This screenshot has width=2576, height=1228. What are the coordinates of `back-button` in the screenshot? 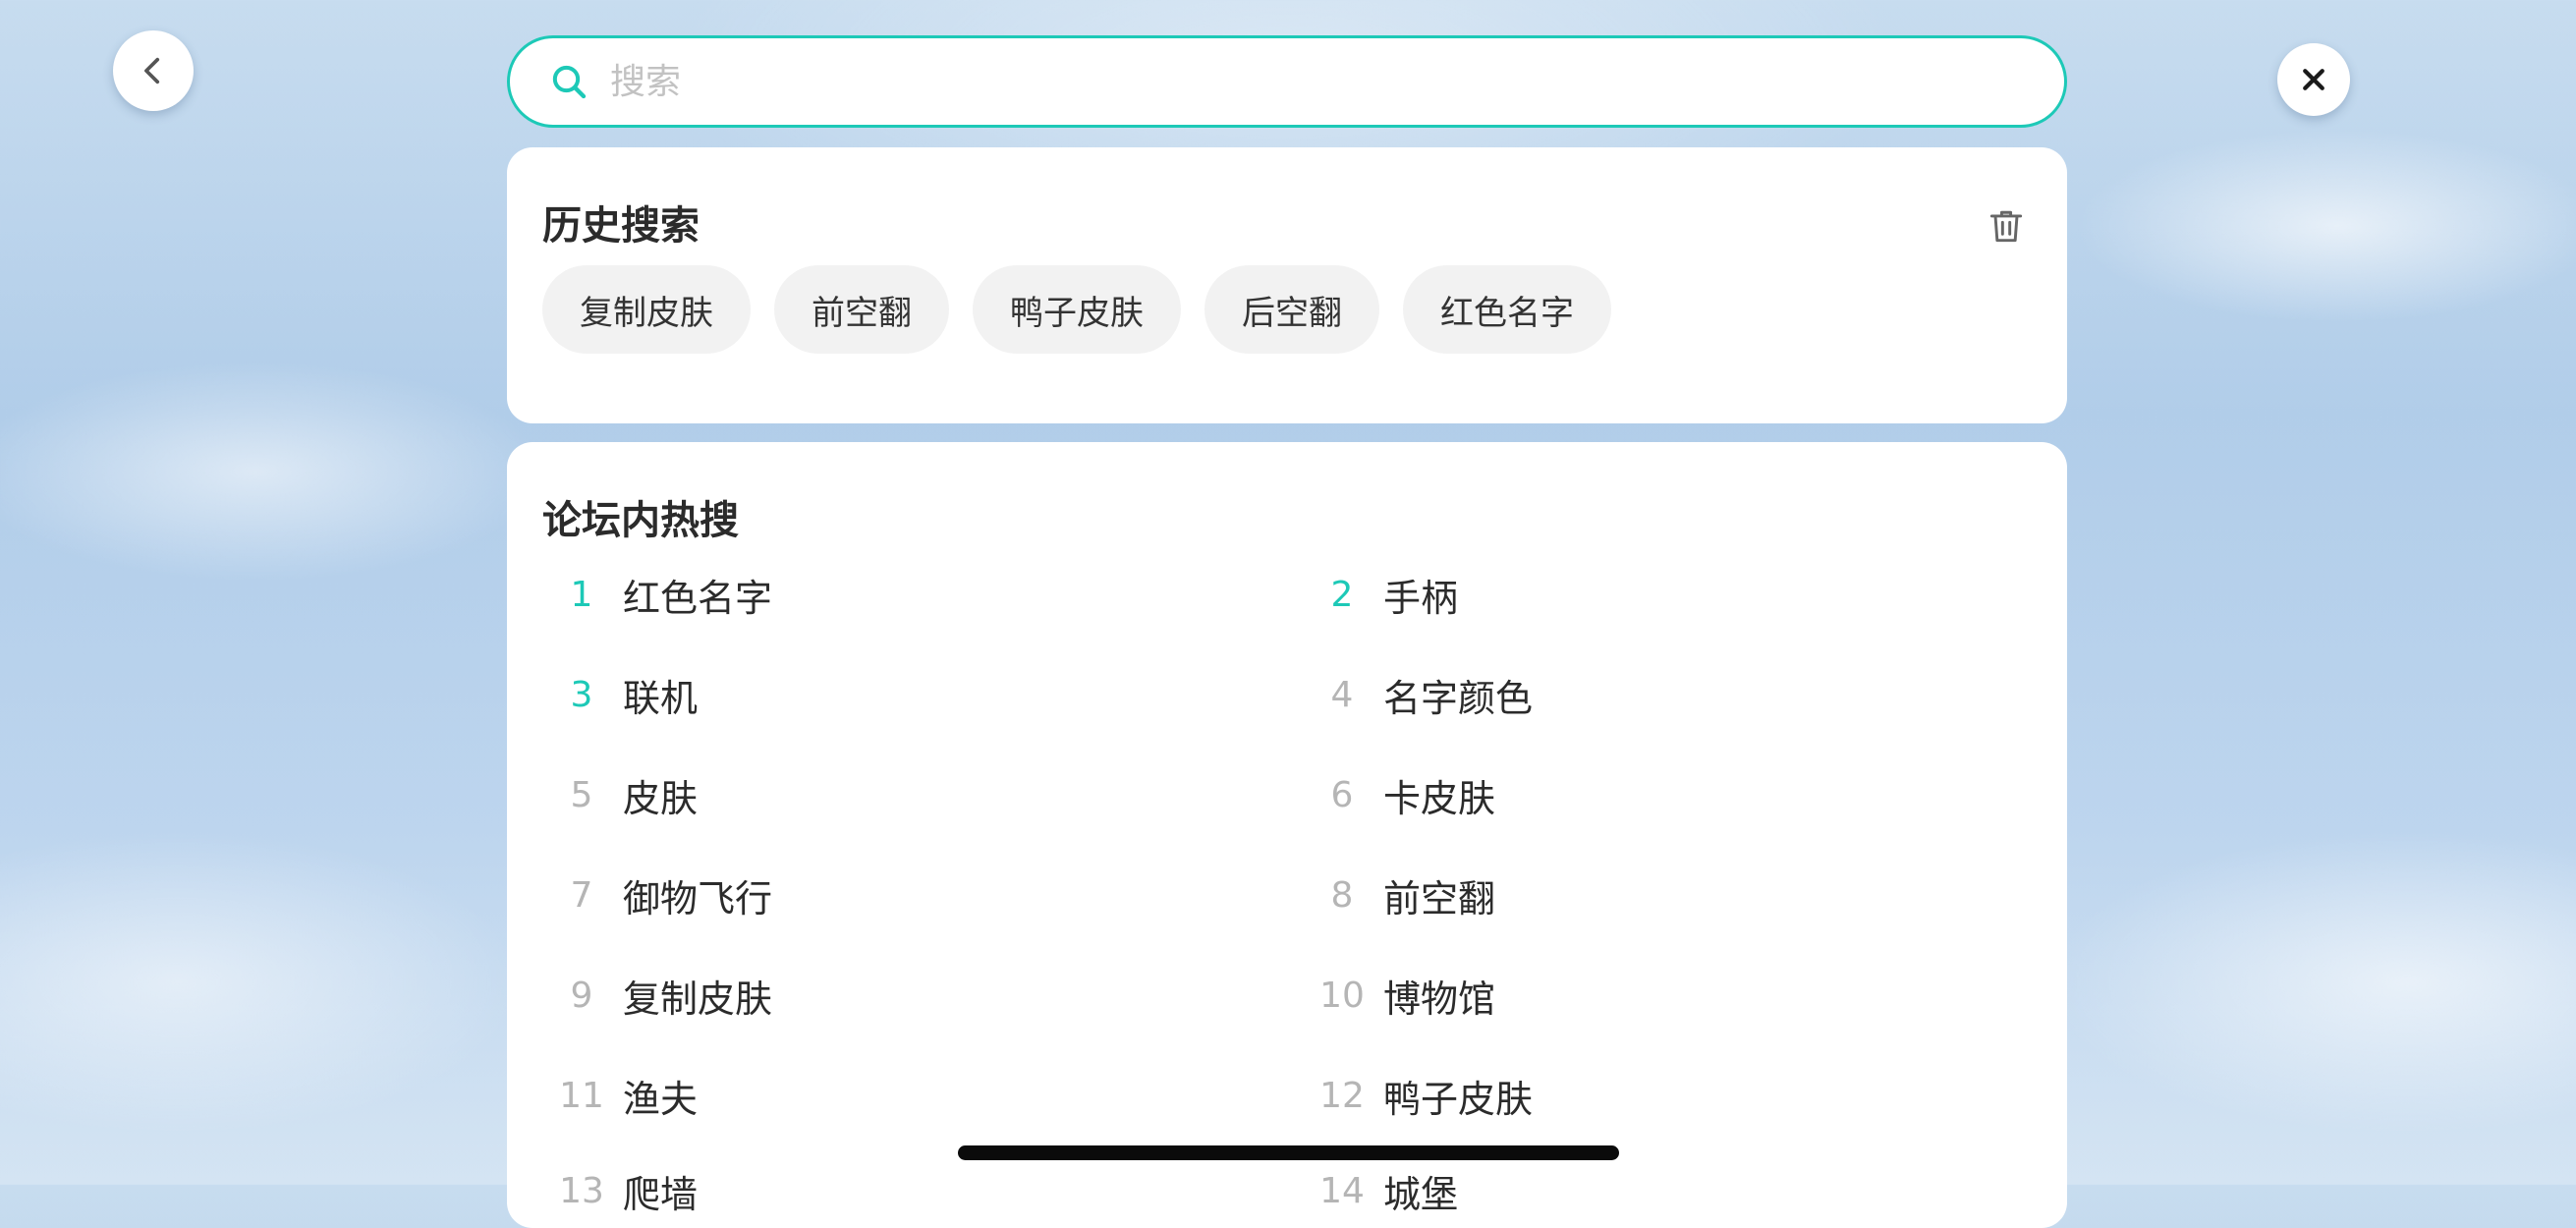 It's located at (153, 70).